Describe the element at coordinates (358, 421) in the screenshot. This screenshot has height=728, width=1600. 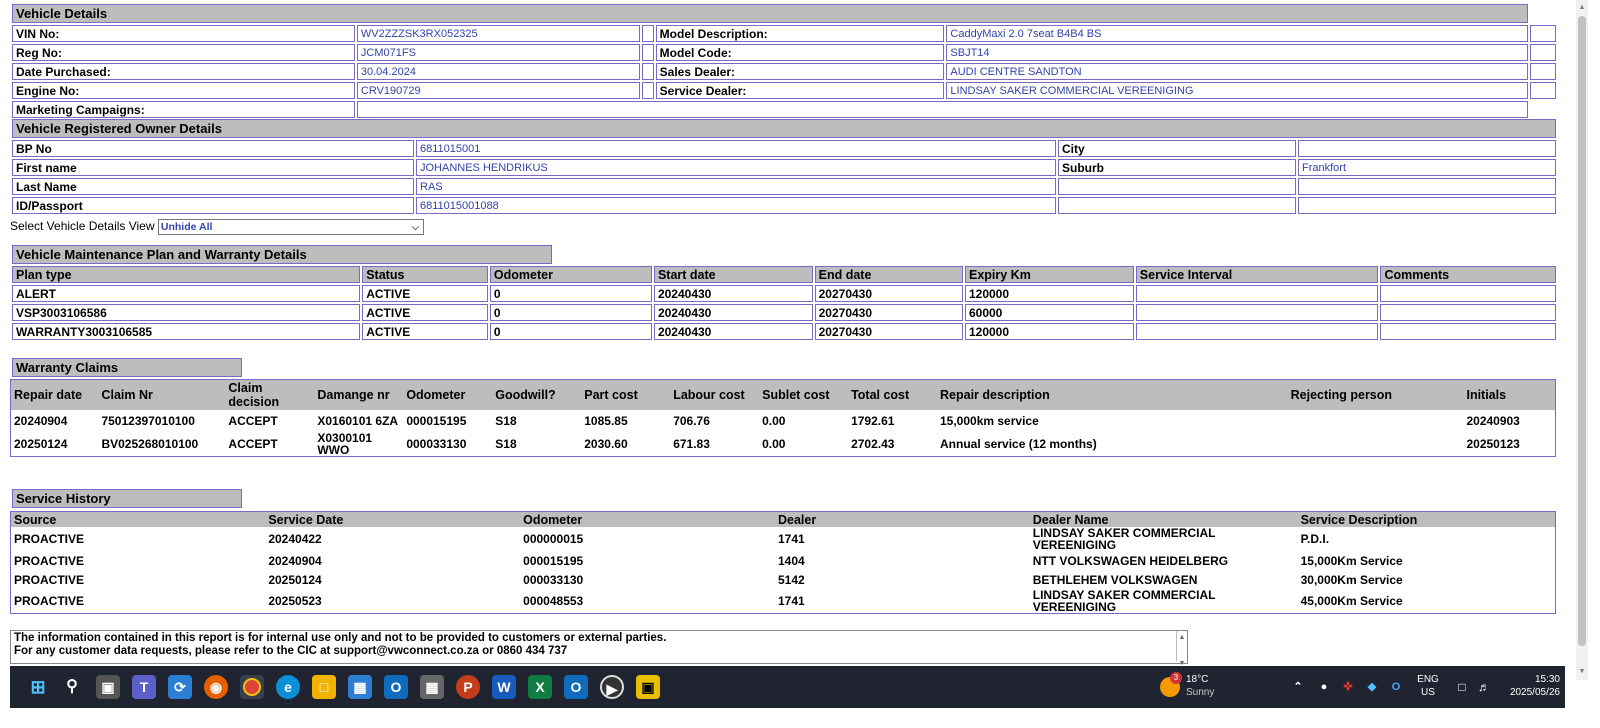
I see `claim-cell: X0160101 6ZA` at that location.